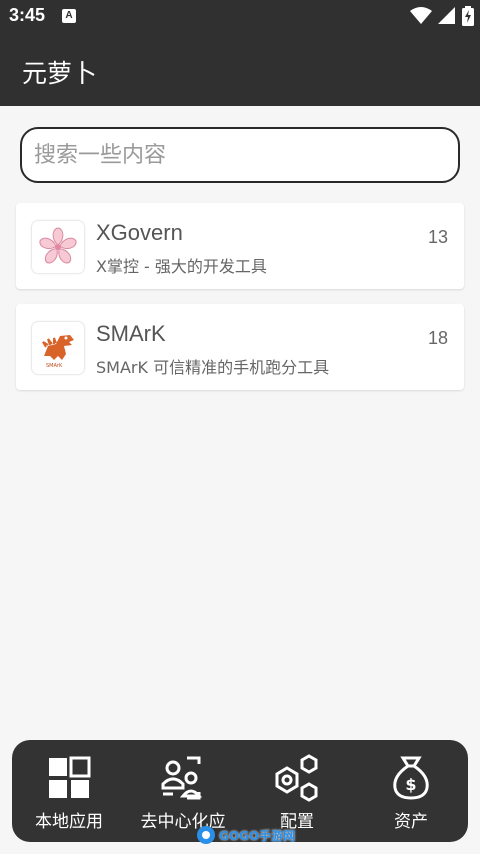 The width and height of the screenshot is (480, 854). I want to click on sakura-flower-icon, so click(58, 247).